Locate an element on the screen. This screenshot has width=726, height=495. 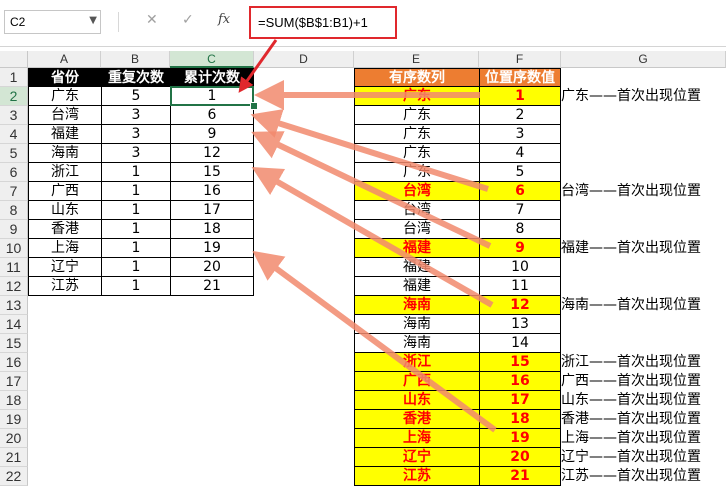
column-header-e: E is located at coordinates (416, 59).